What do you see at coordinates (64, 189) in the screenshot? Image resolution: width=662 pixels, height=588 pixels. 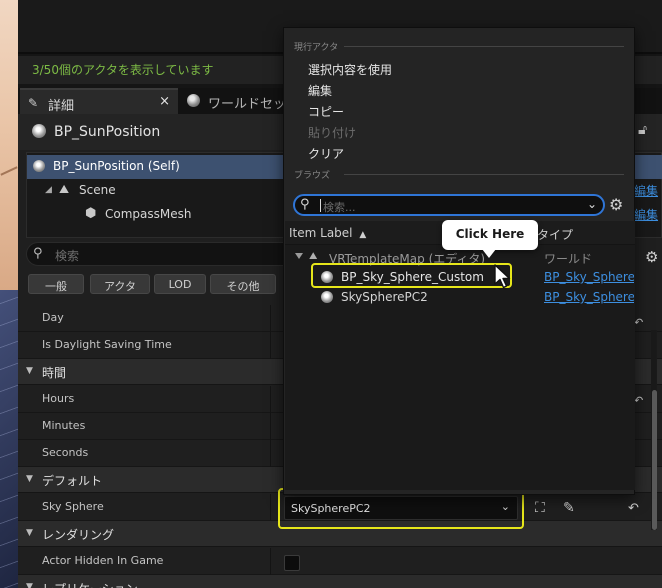 I see `scene-component-icon: ⛰︎` at bounding box center [64, 189].